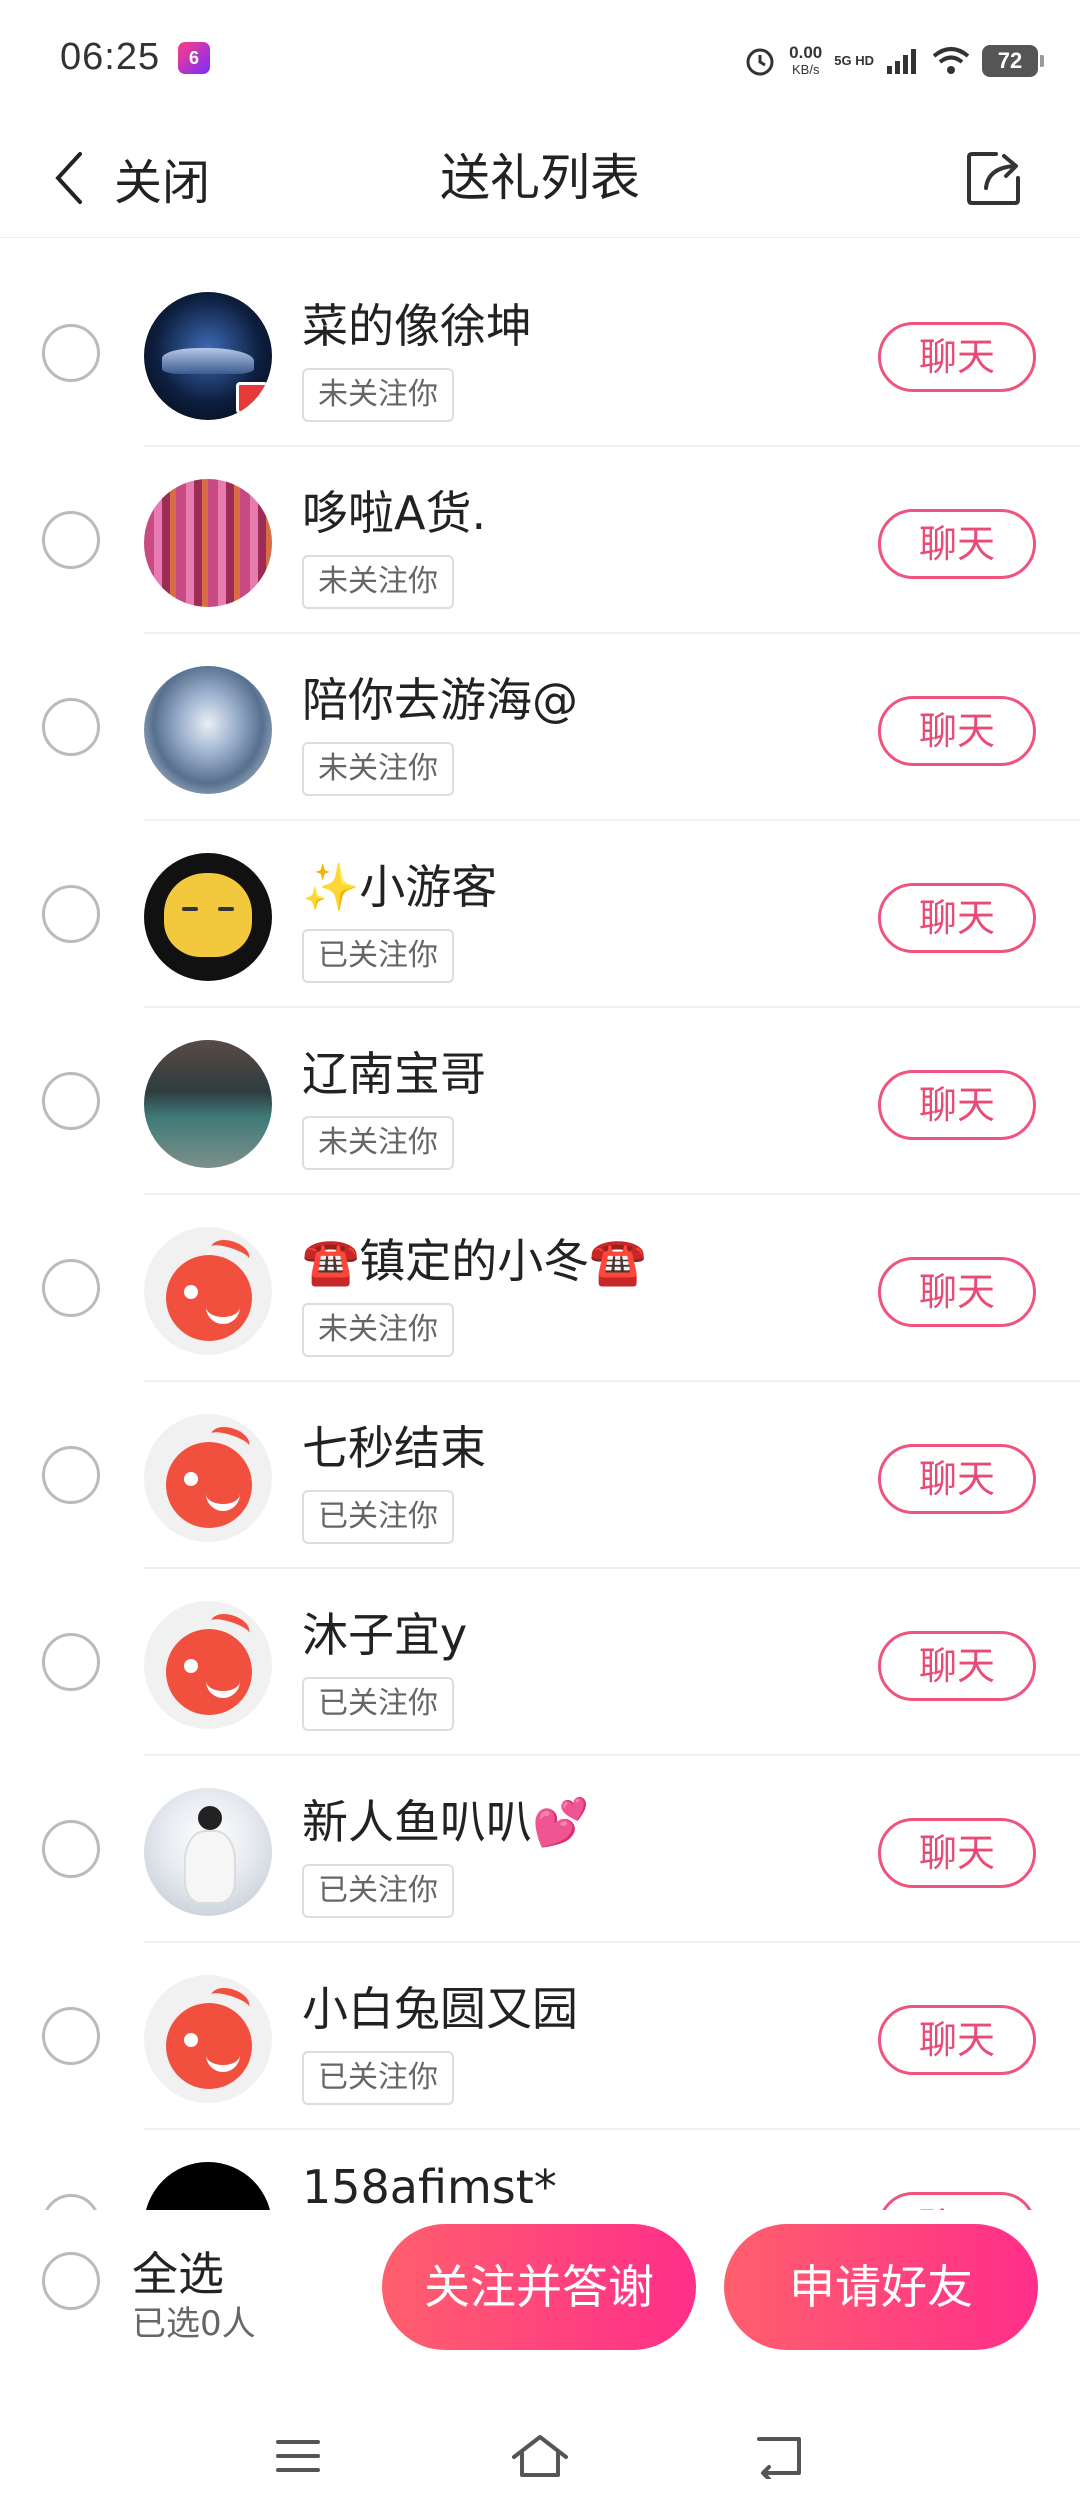  Describe the element at coordinates (901, 61) in the screenshot. I see `signal-icon` at that location.